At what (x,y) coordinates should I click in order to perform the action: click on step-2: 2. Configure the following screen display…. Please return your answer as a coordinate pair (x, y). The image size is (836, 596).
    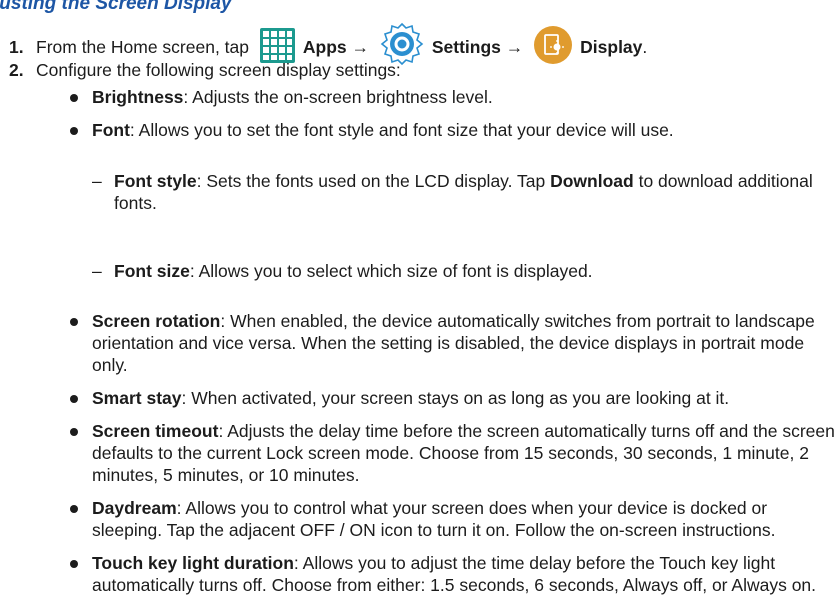
    Looking at the image, I should click on (205, 70).